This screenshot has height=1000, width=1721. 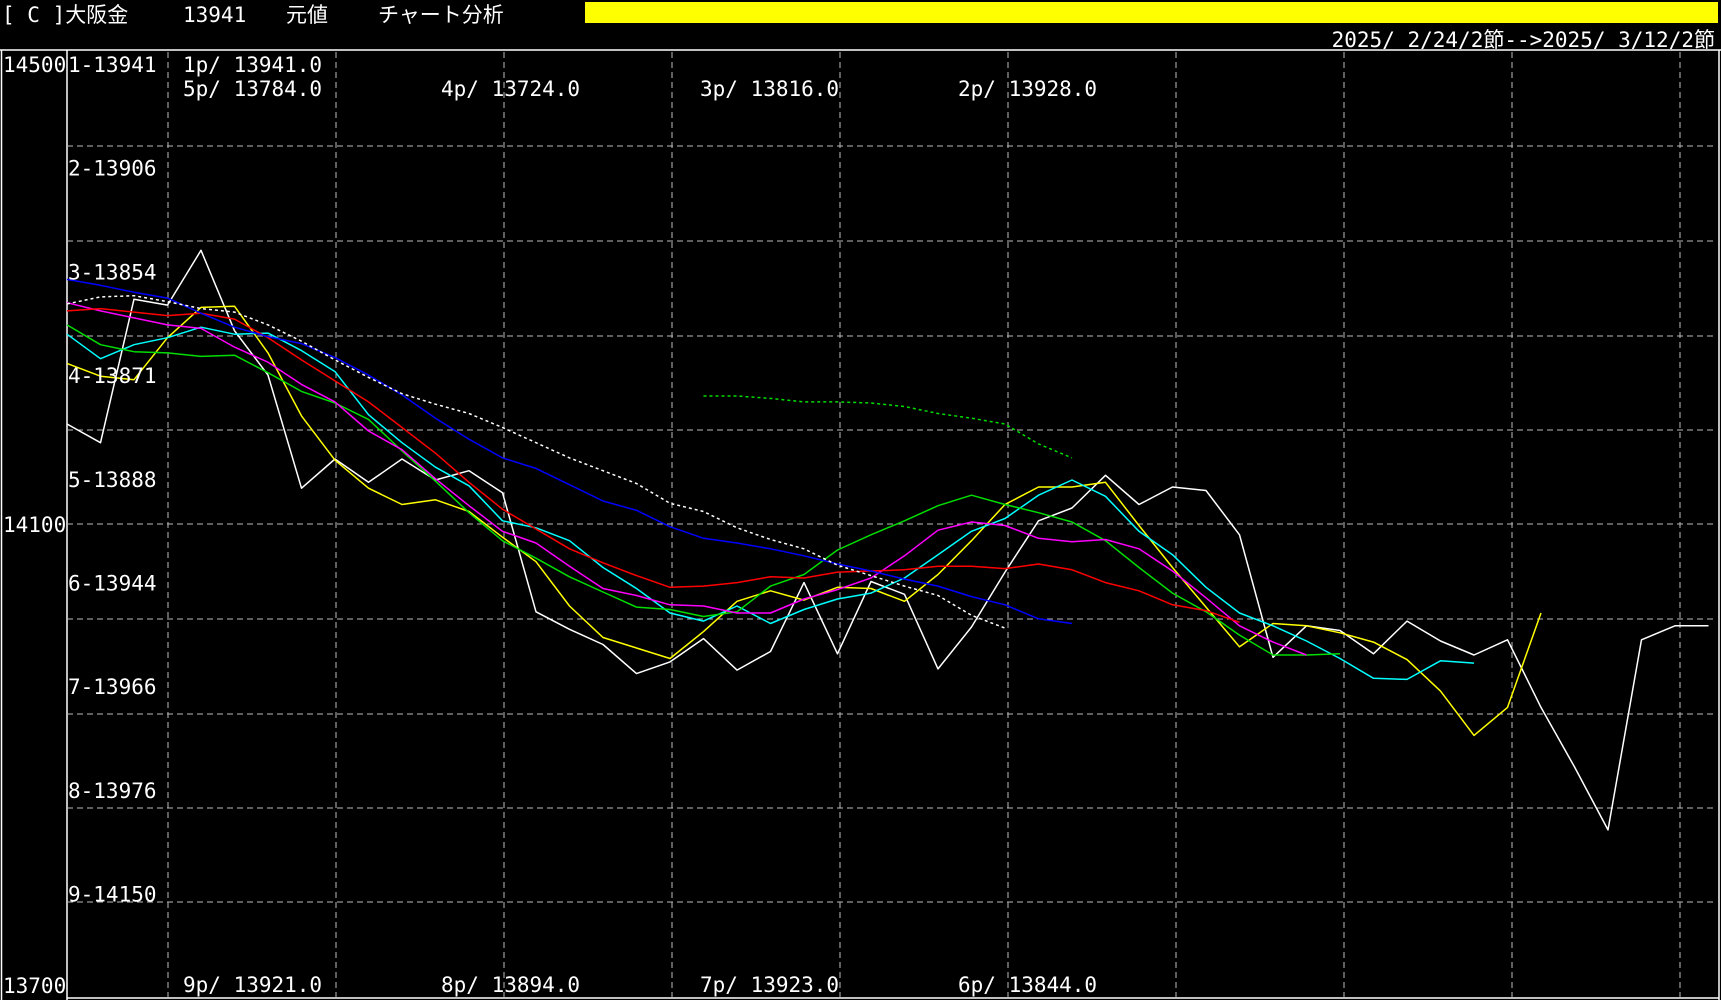 I want to click on y-tick-label: 13700, so click(x=34, y=986).